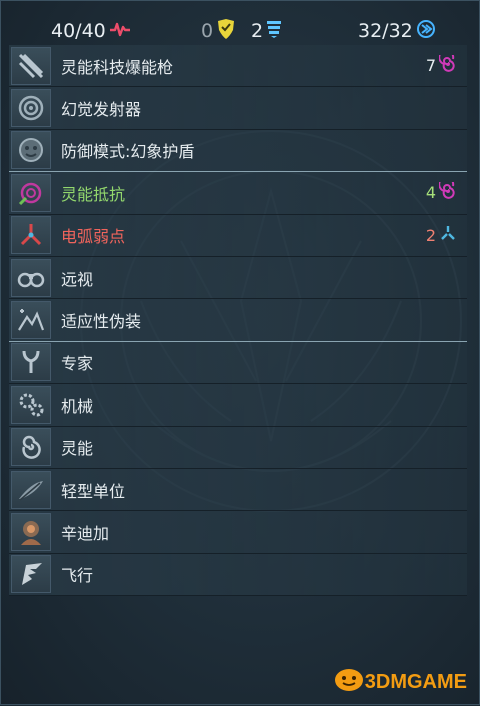 The width and height of the screenshot is (480, 706). Describe the element at coordinates (238, 405) in the screenshot. I see `list-item-mechanical: 机械` at that location.